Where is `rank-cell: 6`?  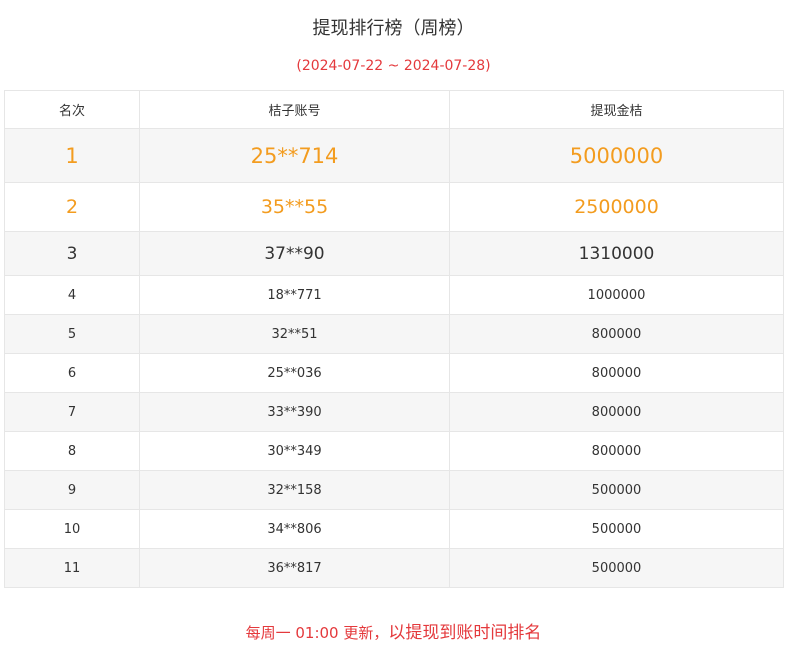
rank-cell: 6 is located at coordinates (72, 373).